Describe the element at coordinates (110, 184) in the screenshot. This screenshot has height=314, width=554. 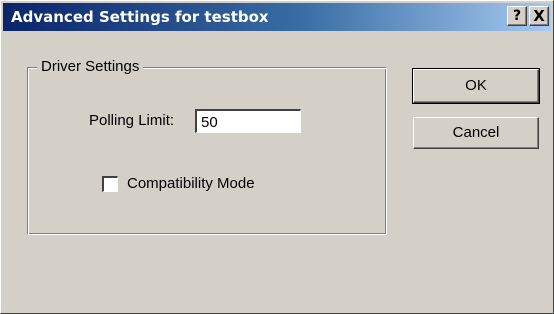
I see `compatibility-mode-checkbox` at that location.